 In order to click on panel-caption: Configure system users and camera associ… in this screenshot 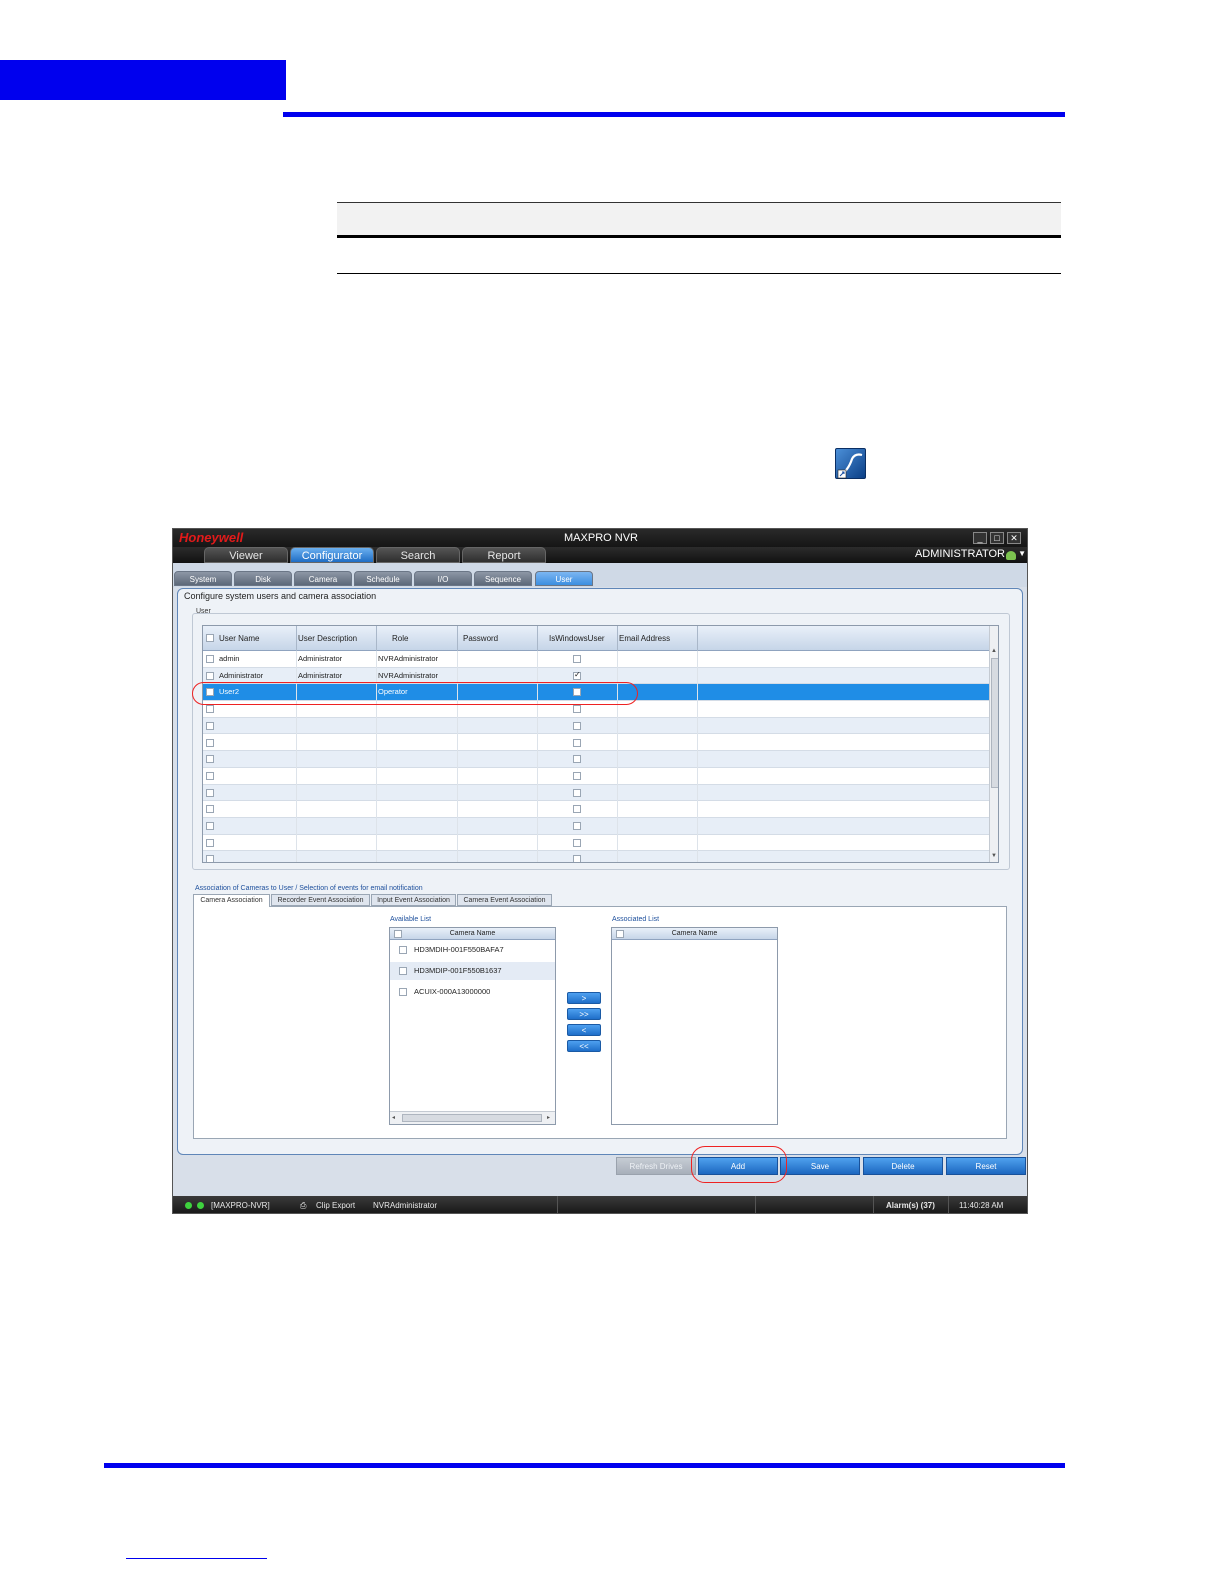, I will do `click(280, 596)`.